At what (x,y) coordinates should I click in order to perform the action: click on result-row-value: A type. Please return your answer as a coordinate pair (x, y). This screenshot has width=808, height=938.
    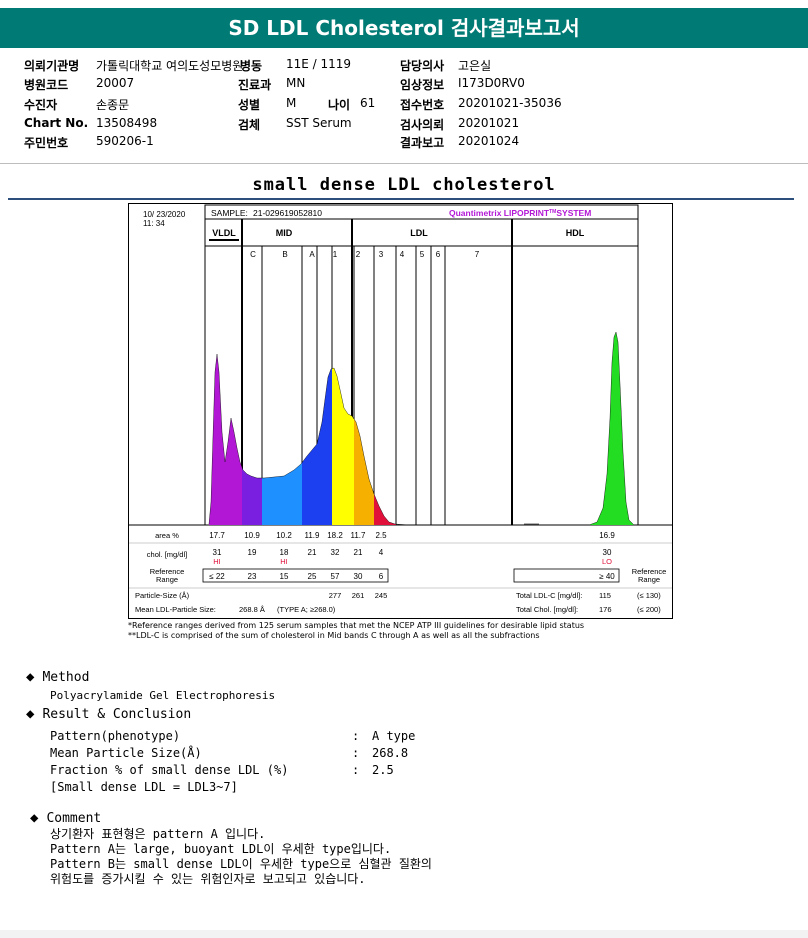
    Looking at the image, I should click on (394, 736).